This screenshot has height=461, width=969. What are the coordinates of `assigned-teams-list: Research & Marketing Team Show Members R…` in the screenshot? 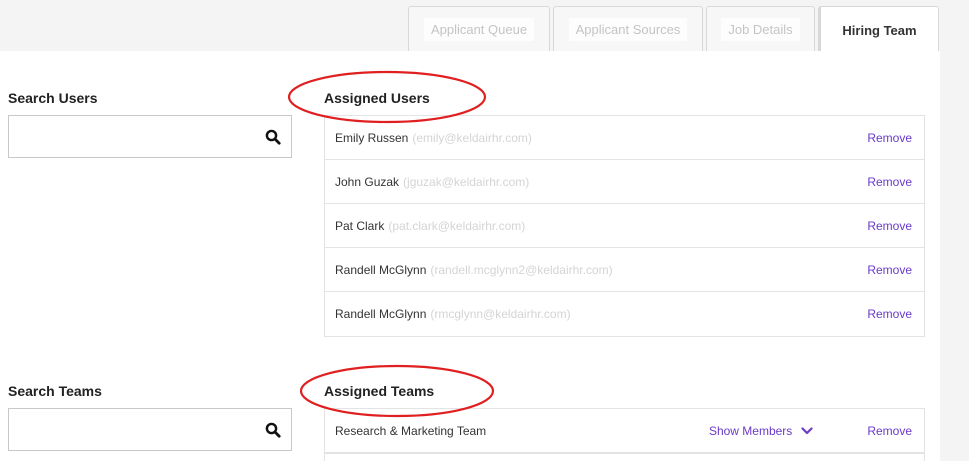 It's located at (624, 434).